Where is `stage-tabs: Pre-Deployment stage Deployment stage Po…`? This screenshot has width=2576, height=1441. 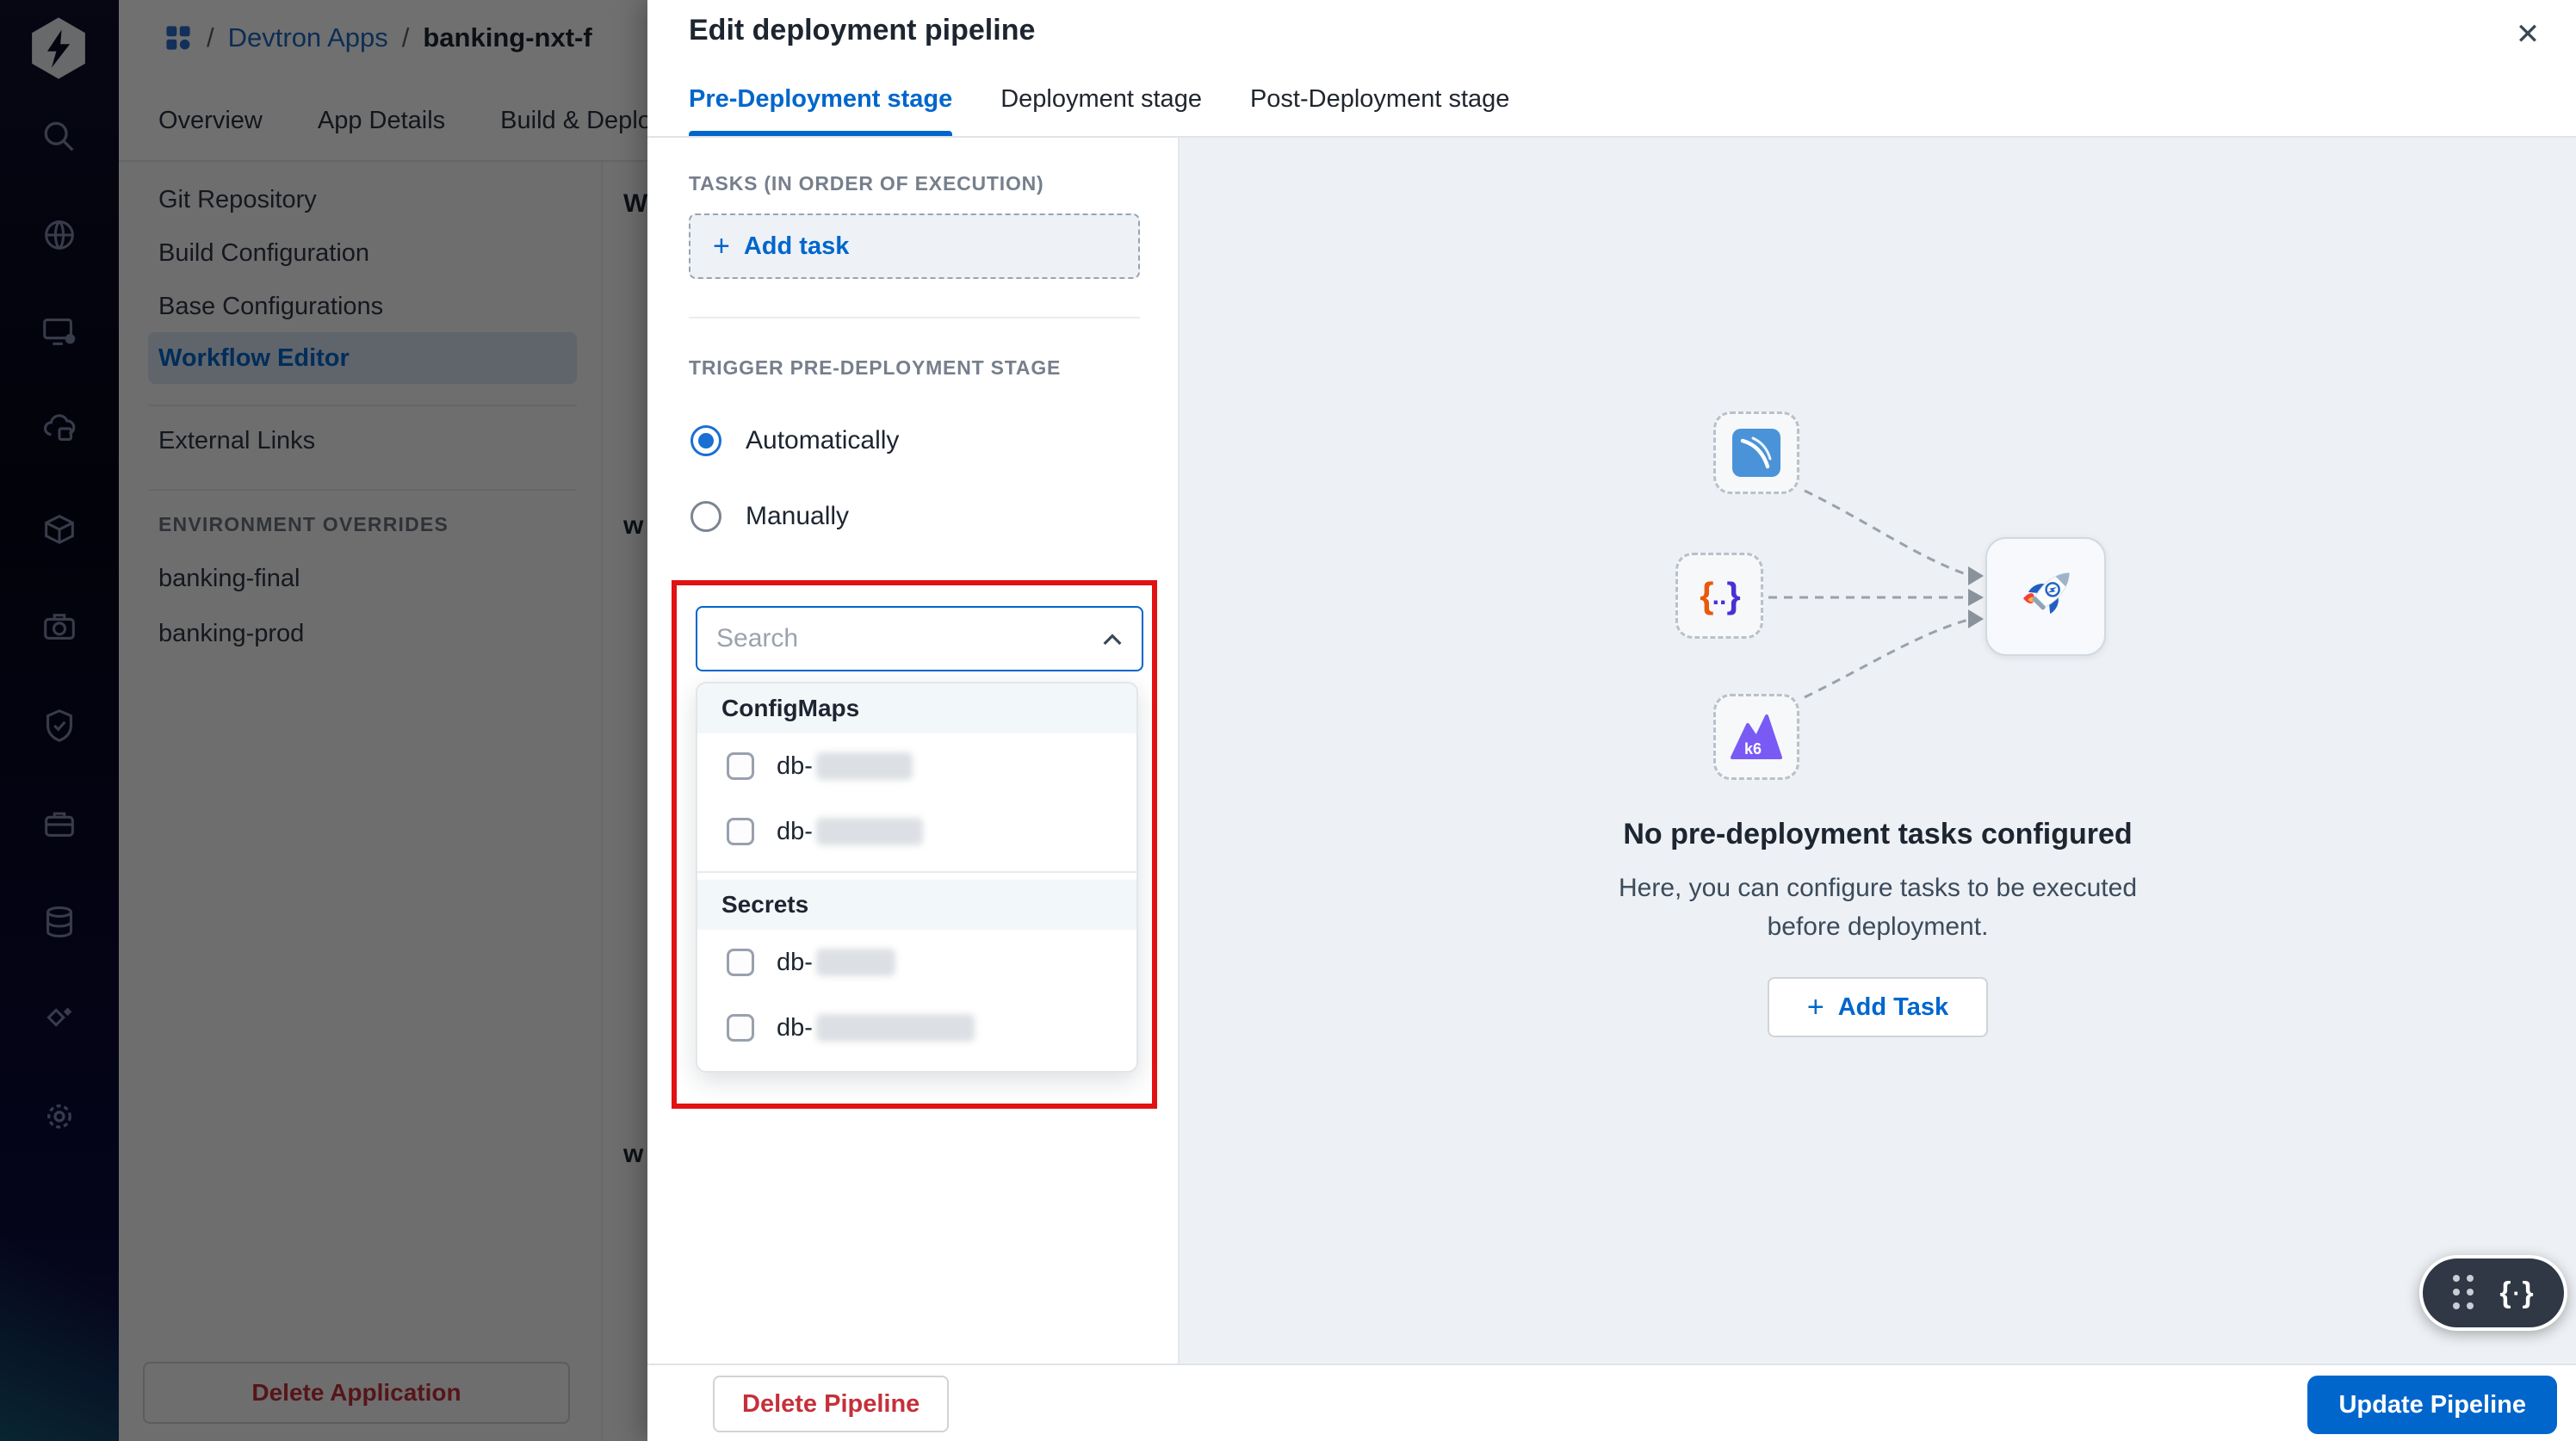
stage-tabs: Pre-Deployment stage Deployment stage Po… is located at coordinates (1099, 110).